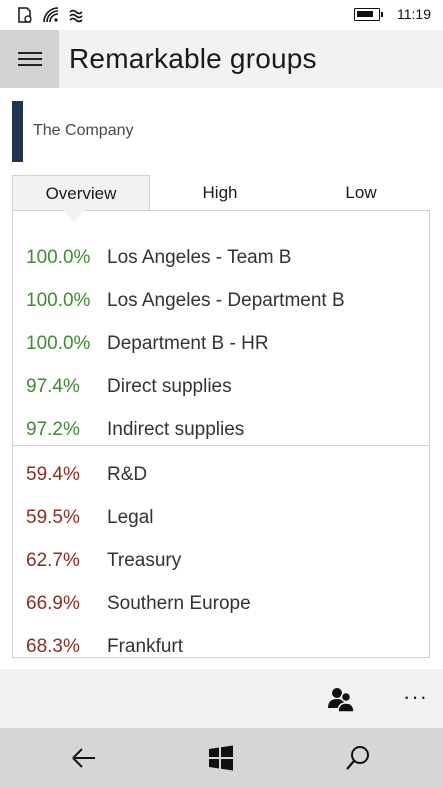 The image size is (443, 788). What do you see at coordinates (25, 15) in the screenshot?
I see `notification-icon` at bounding box center [25, 15].